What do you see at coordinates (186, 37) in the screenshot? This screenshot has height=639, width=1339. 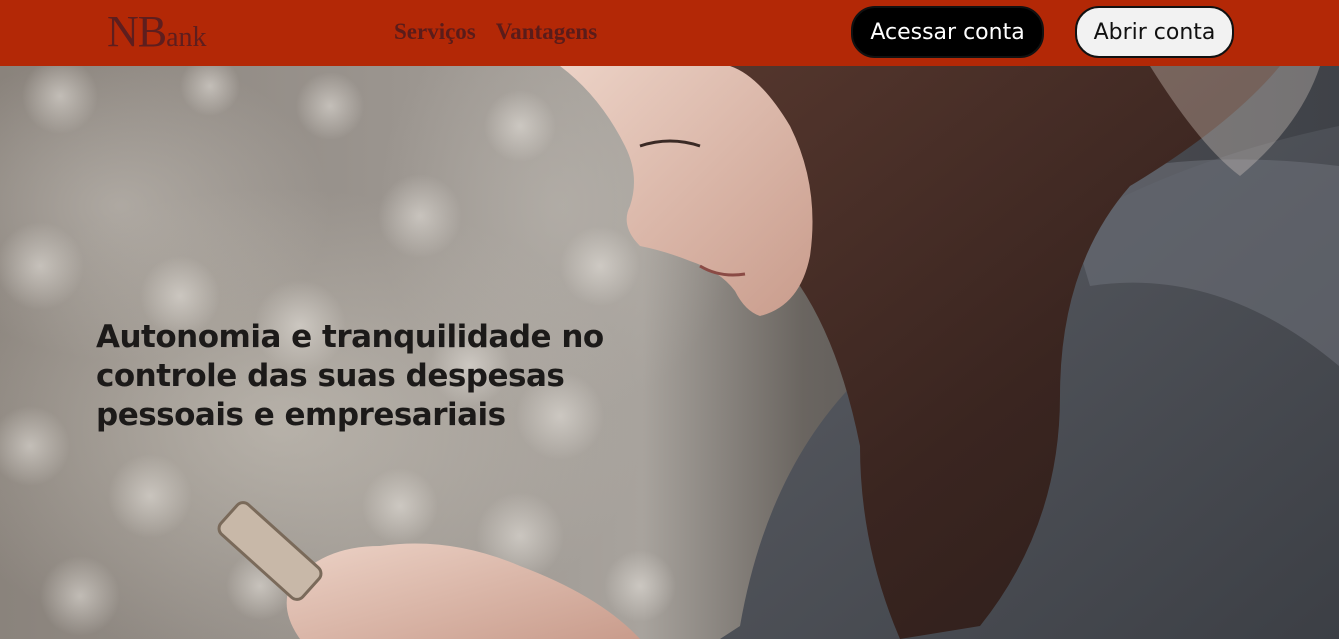 I see `logo-rest: ank` at bounding box center [186, 37].